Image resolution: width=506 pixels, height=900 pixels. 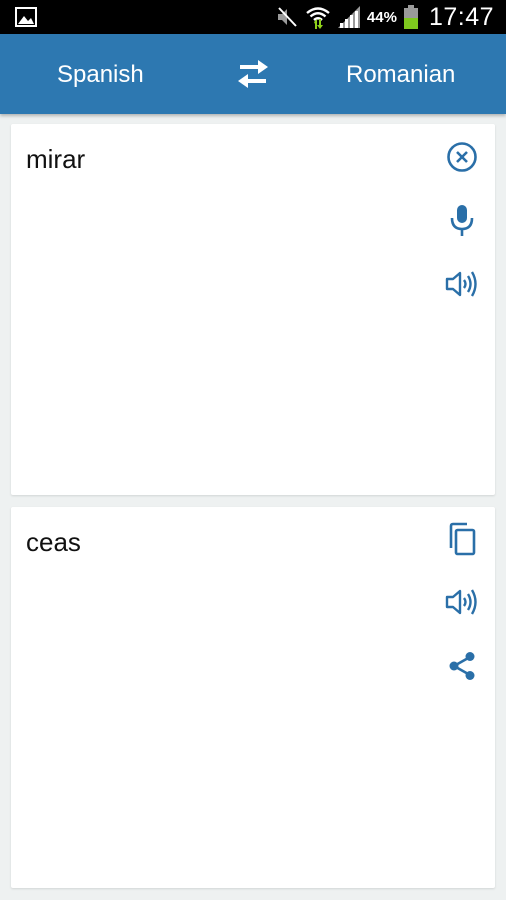 I want to click on speak-output-button, so click(x=462, y=602).